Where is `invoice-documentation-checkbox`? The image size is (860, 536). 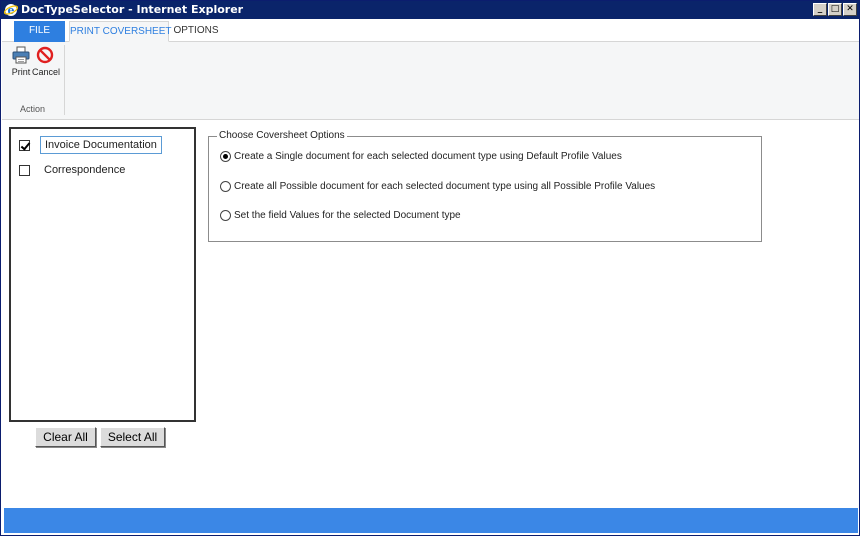 invoice-documentation-checkbox is located at coordinates (24, 145).